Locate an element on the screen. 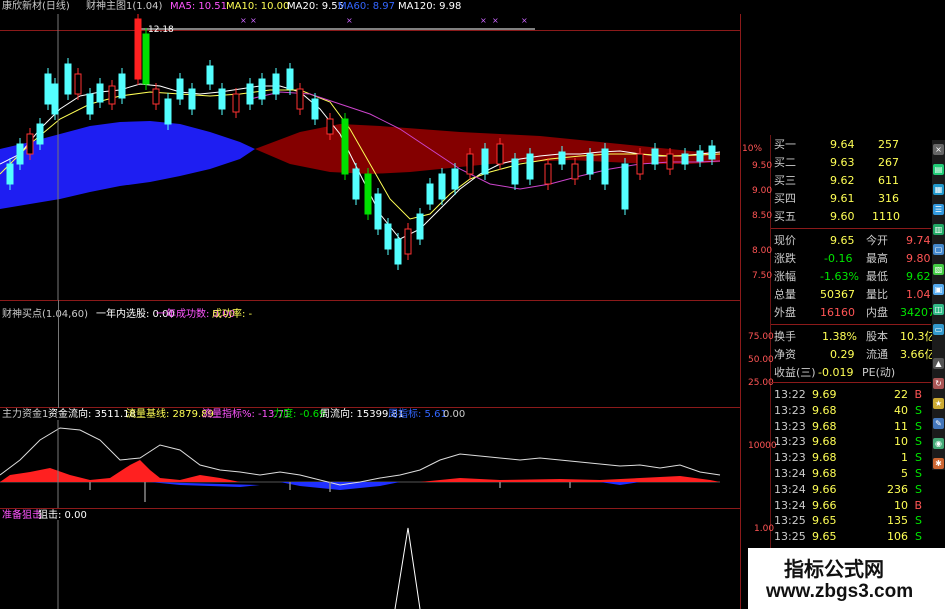 The width and height of the screenshot is (945, 609). tick-row: 13:24 9.68 5 S is located at coordinates (848, 473).